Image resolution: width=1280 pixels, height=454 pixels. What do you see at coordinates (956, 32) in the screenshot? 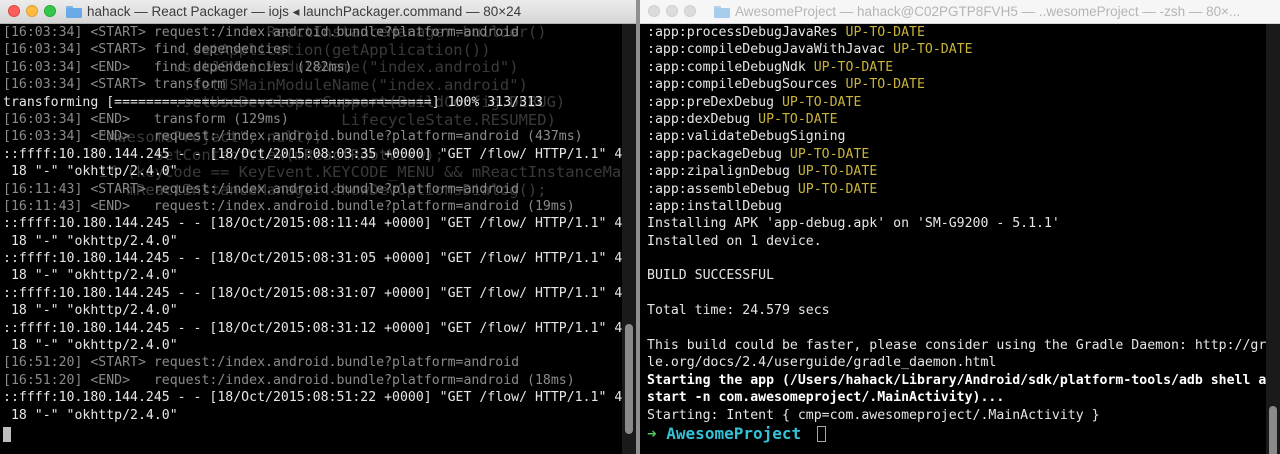
I see `output-line: :app:processDebugJavaRes UP-TO-DATE` at bounding box center [956, 32].